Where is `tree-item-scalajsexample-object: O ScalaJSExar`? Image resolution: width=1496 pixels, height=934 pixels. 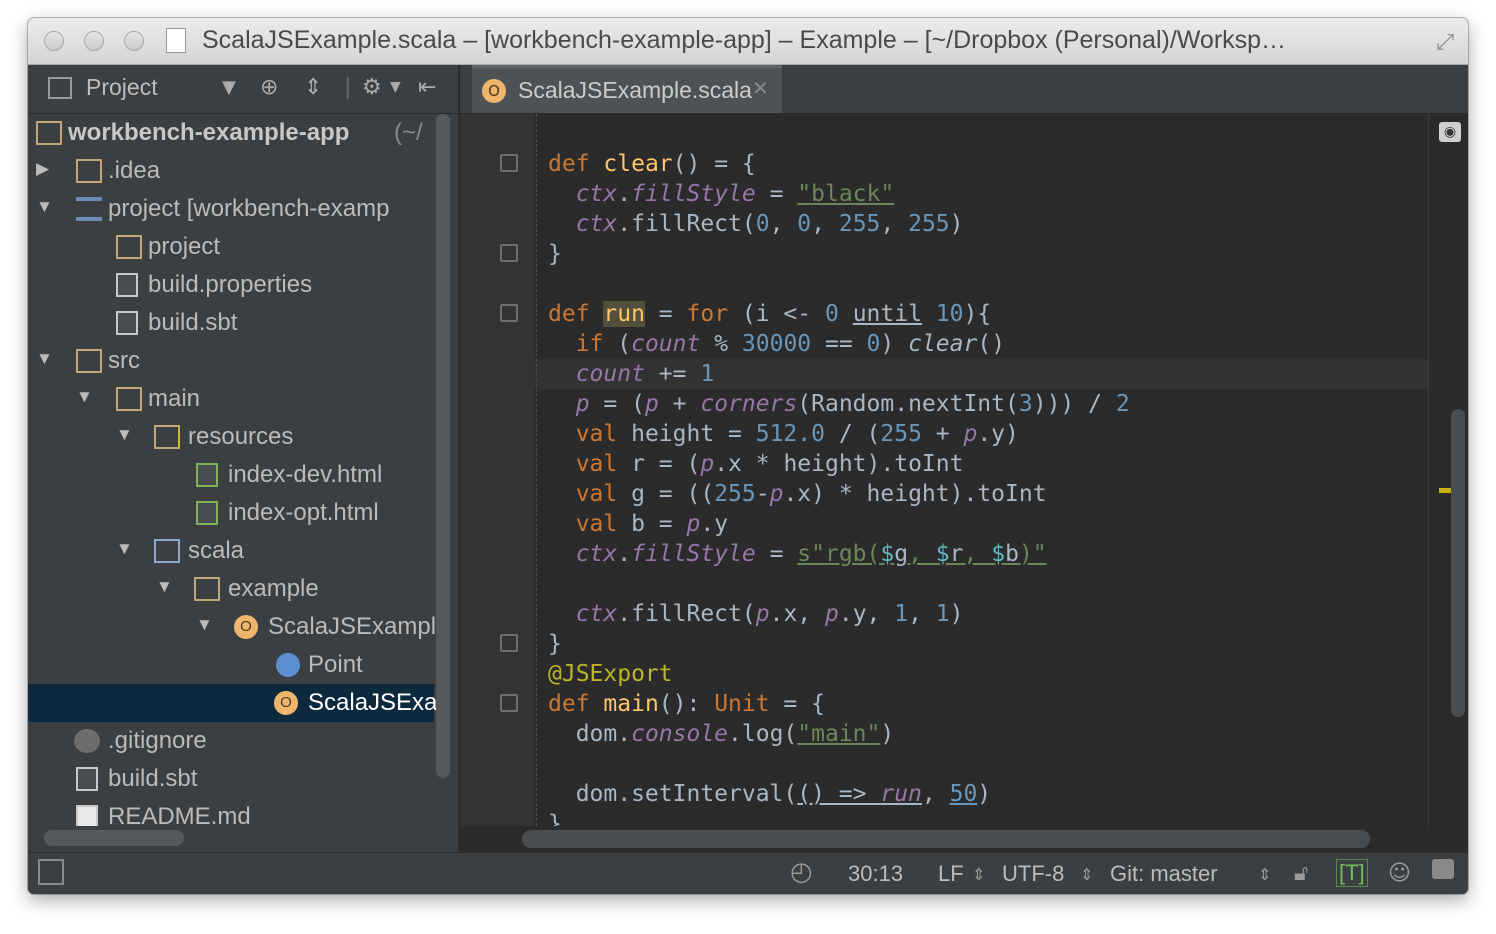 tree-item-scalajsexample-object: O ScalaJSExar is located at coordinates (236, 703).